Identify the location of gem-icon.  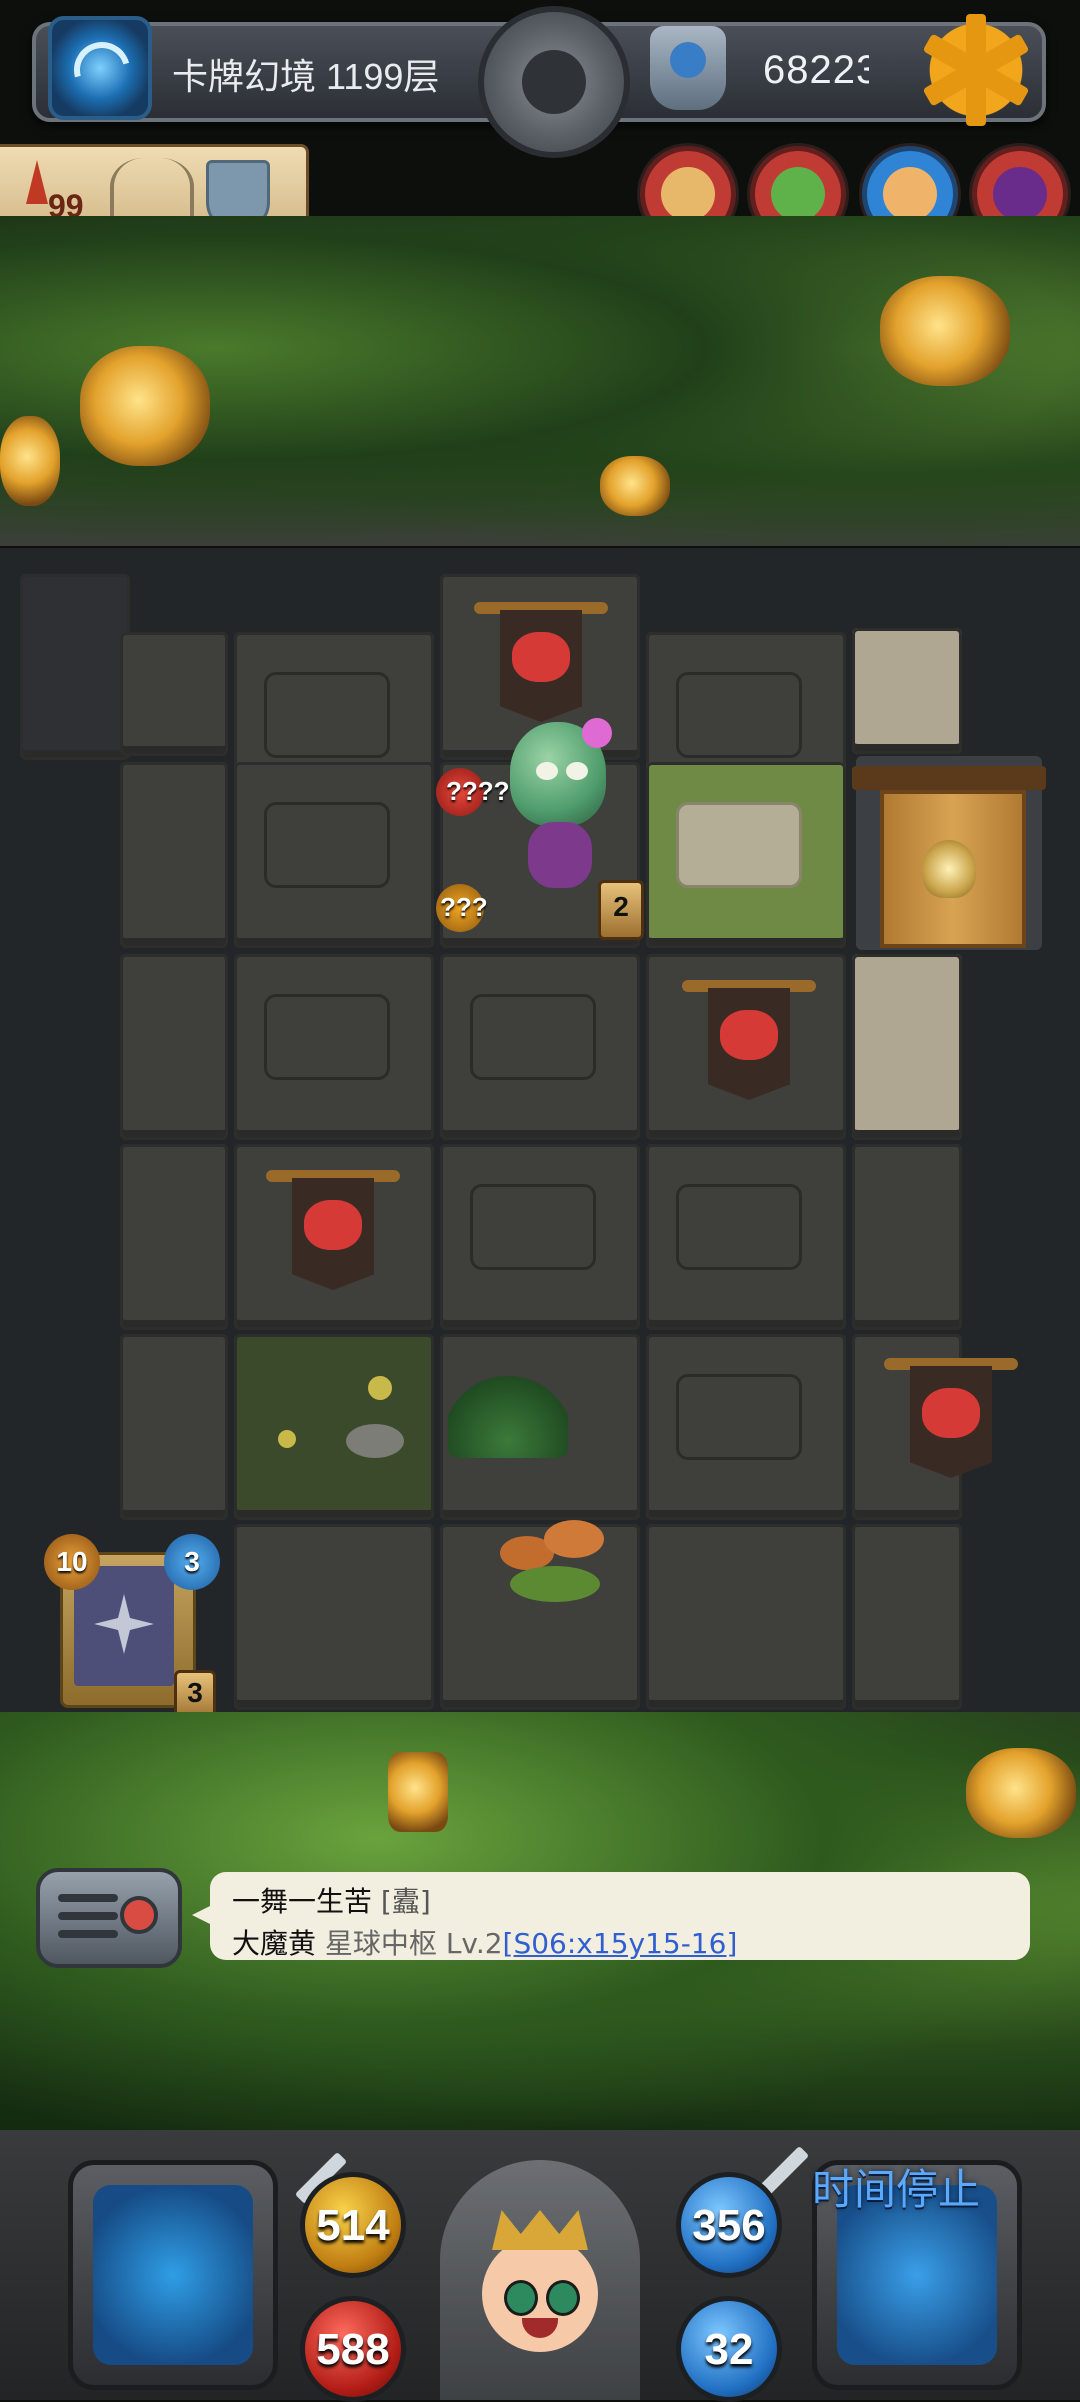
(688, 68).